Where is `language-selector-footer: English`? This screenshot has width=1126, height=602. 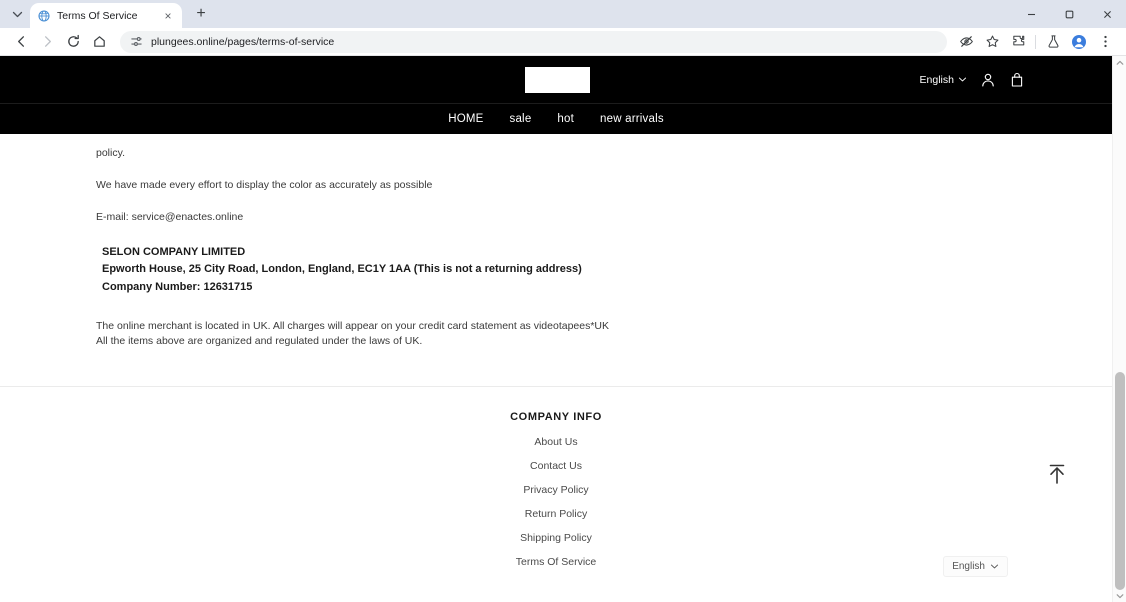
language-selector-footer: English is located at coordinates (975, 566).